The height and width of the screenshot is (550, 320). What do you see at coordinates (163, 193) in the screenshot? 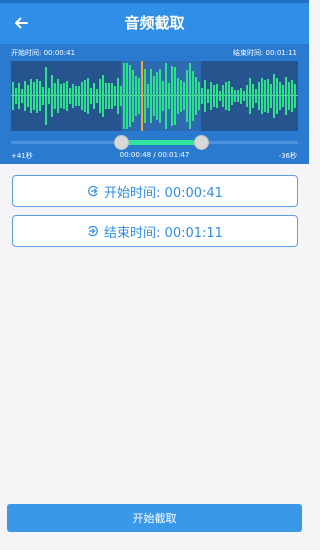
I see `start-time-button-label: 开始时间: 00:00:41` at bounding box center [163, 193].